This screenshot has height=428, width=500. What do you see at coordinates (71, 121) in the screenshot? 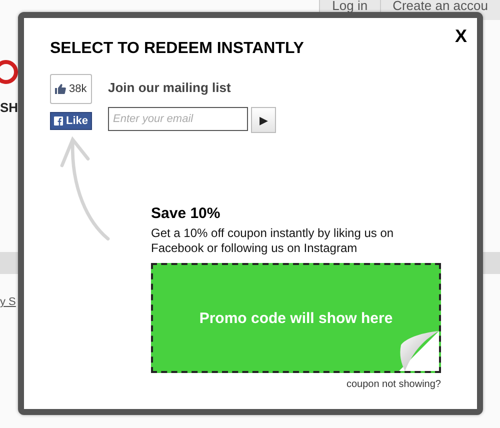
I see `facebook-like-button: Like` at bounding box center [71, 121].